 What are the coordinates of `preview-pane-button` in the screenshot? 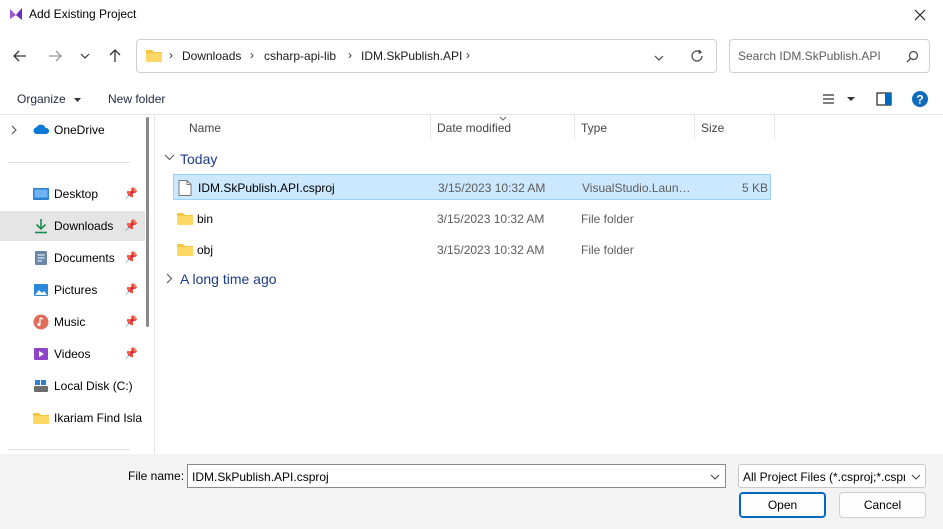 It's located at (884, 100).